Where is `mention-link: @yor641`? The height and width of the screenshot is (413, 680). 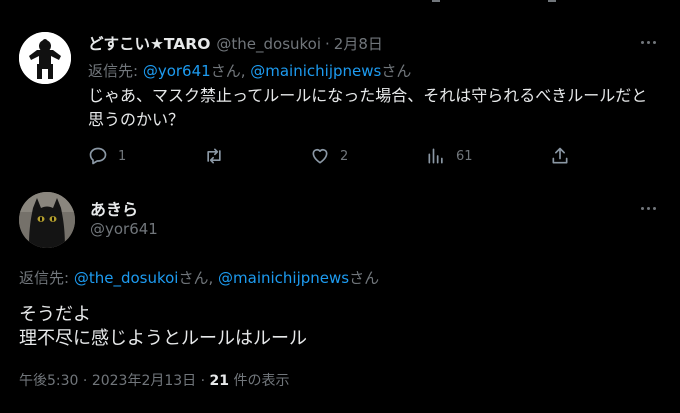
mention-link: @yor641 is located at coordinates (177, 71).